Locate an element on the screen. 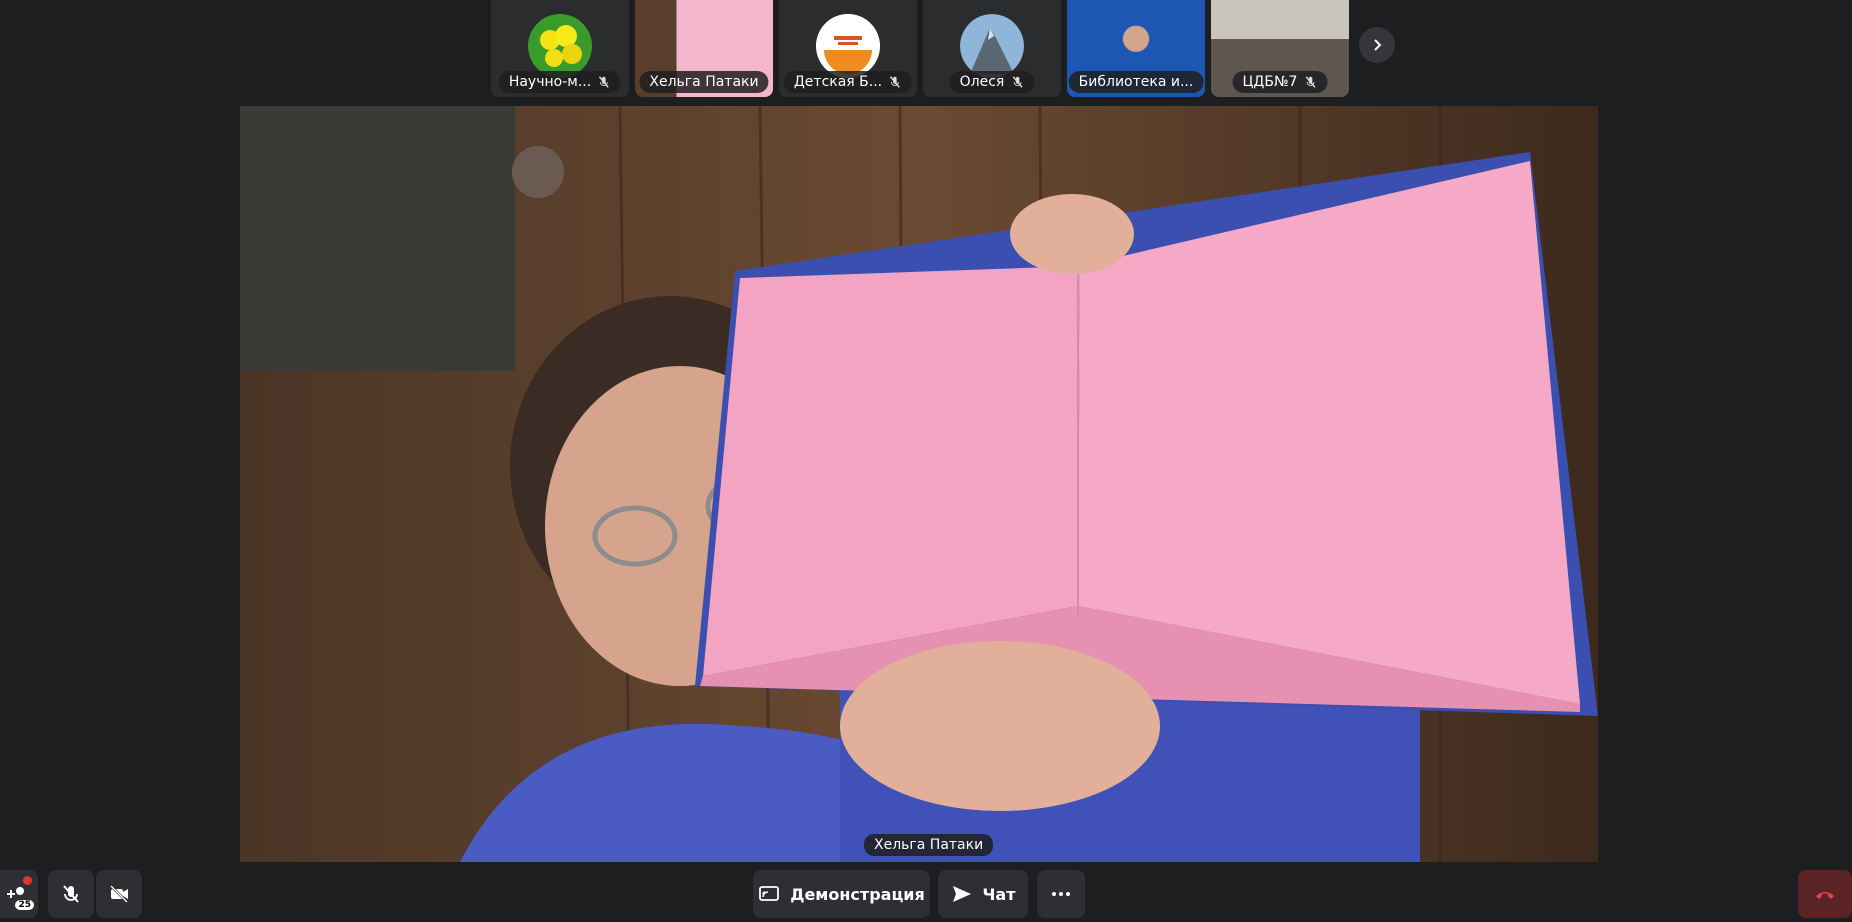  participant-tile: Олеся is located at coordinates (992, 48).